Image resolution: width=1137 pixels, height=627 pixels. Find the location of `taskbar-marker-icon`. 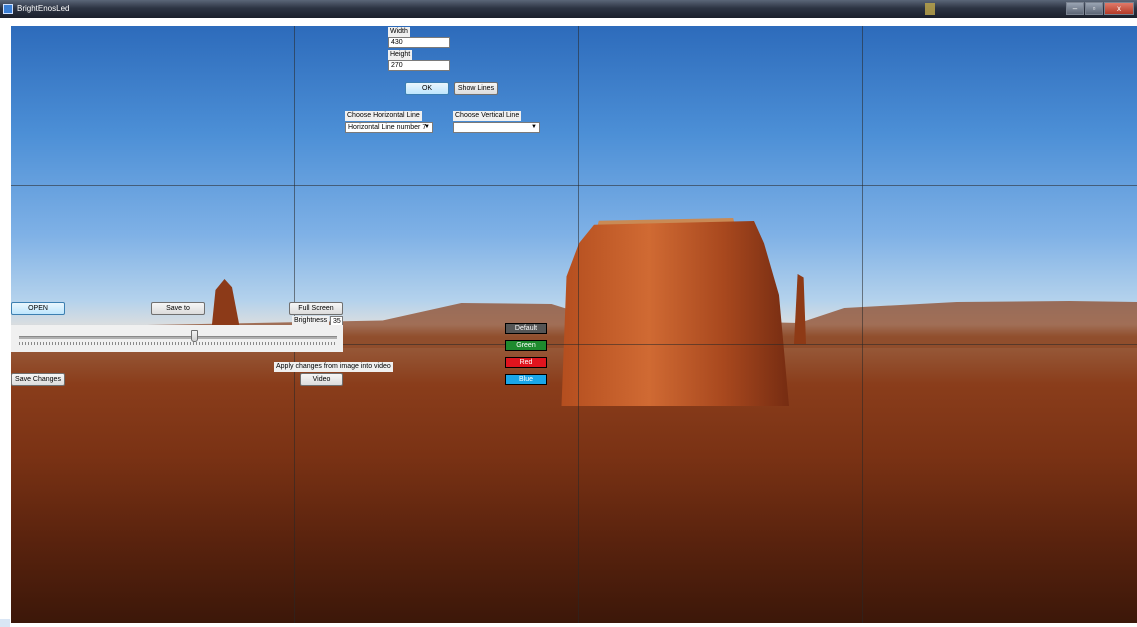

taskbar-marker-icon is located at coordinates (930, 9).